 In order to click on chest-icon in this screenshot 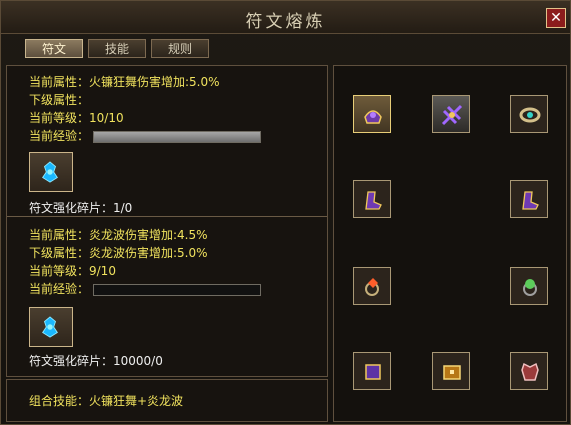, I will do `click(452, 372)`.